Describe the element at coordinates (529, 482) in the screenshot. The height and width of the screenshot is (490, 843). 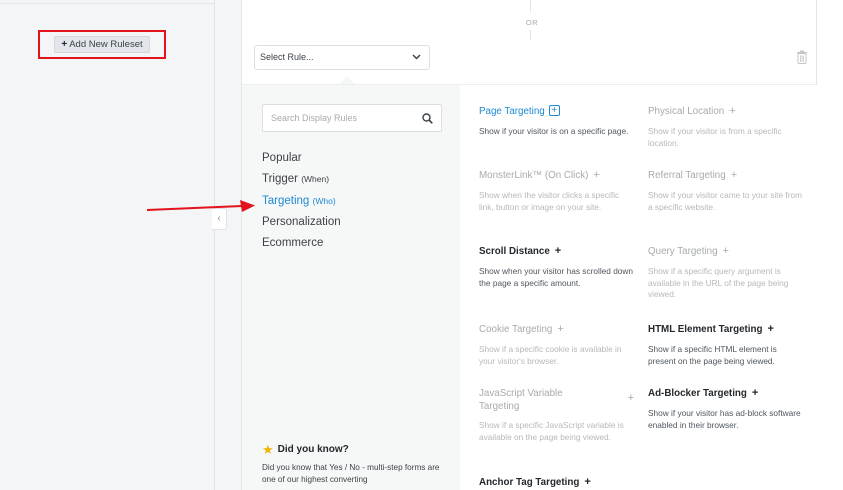
I see `rule-title-text: Anchor Tag Targeting` at that location.